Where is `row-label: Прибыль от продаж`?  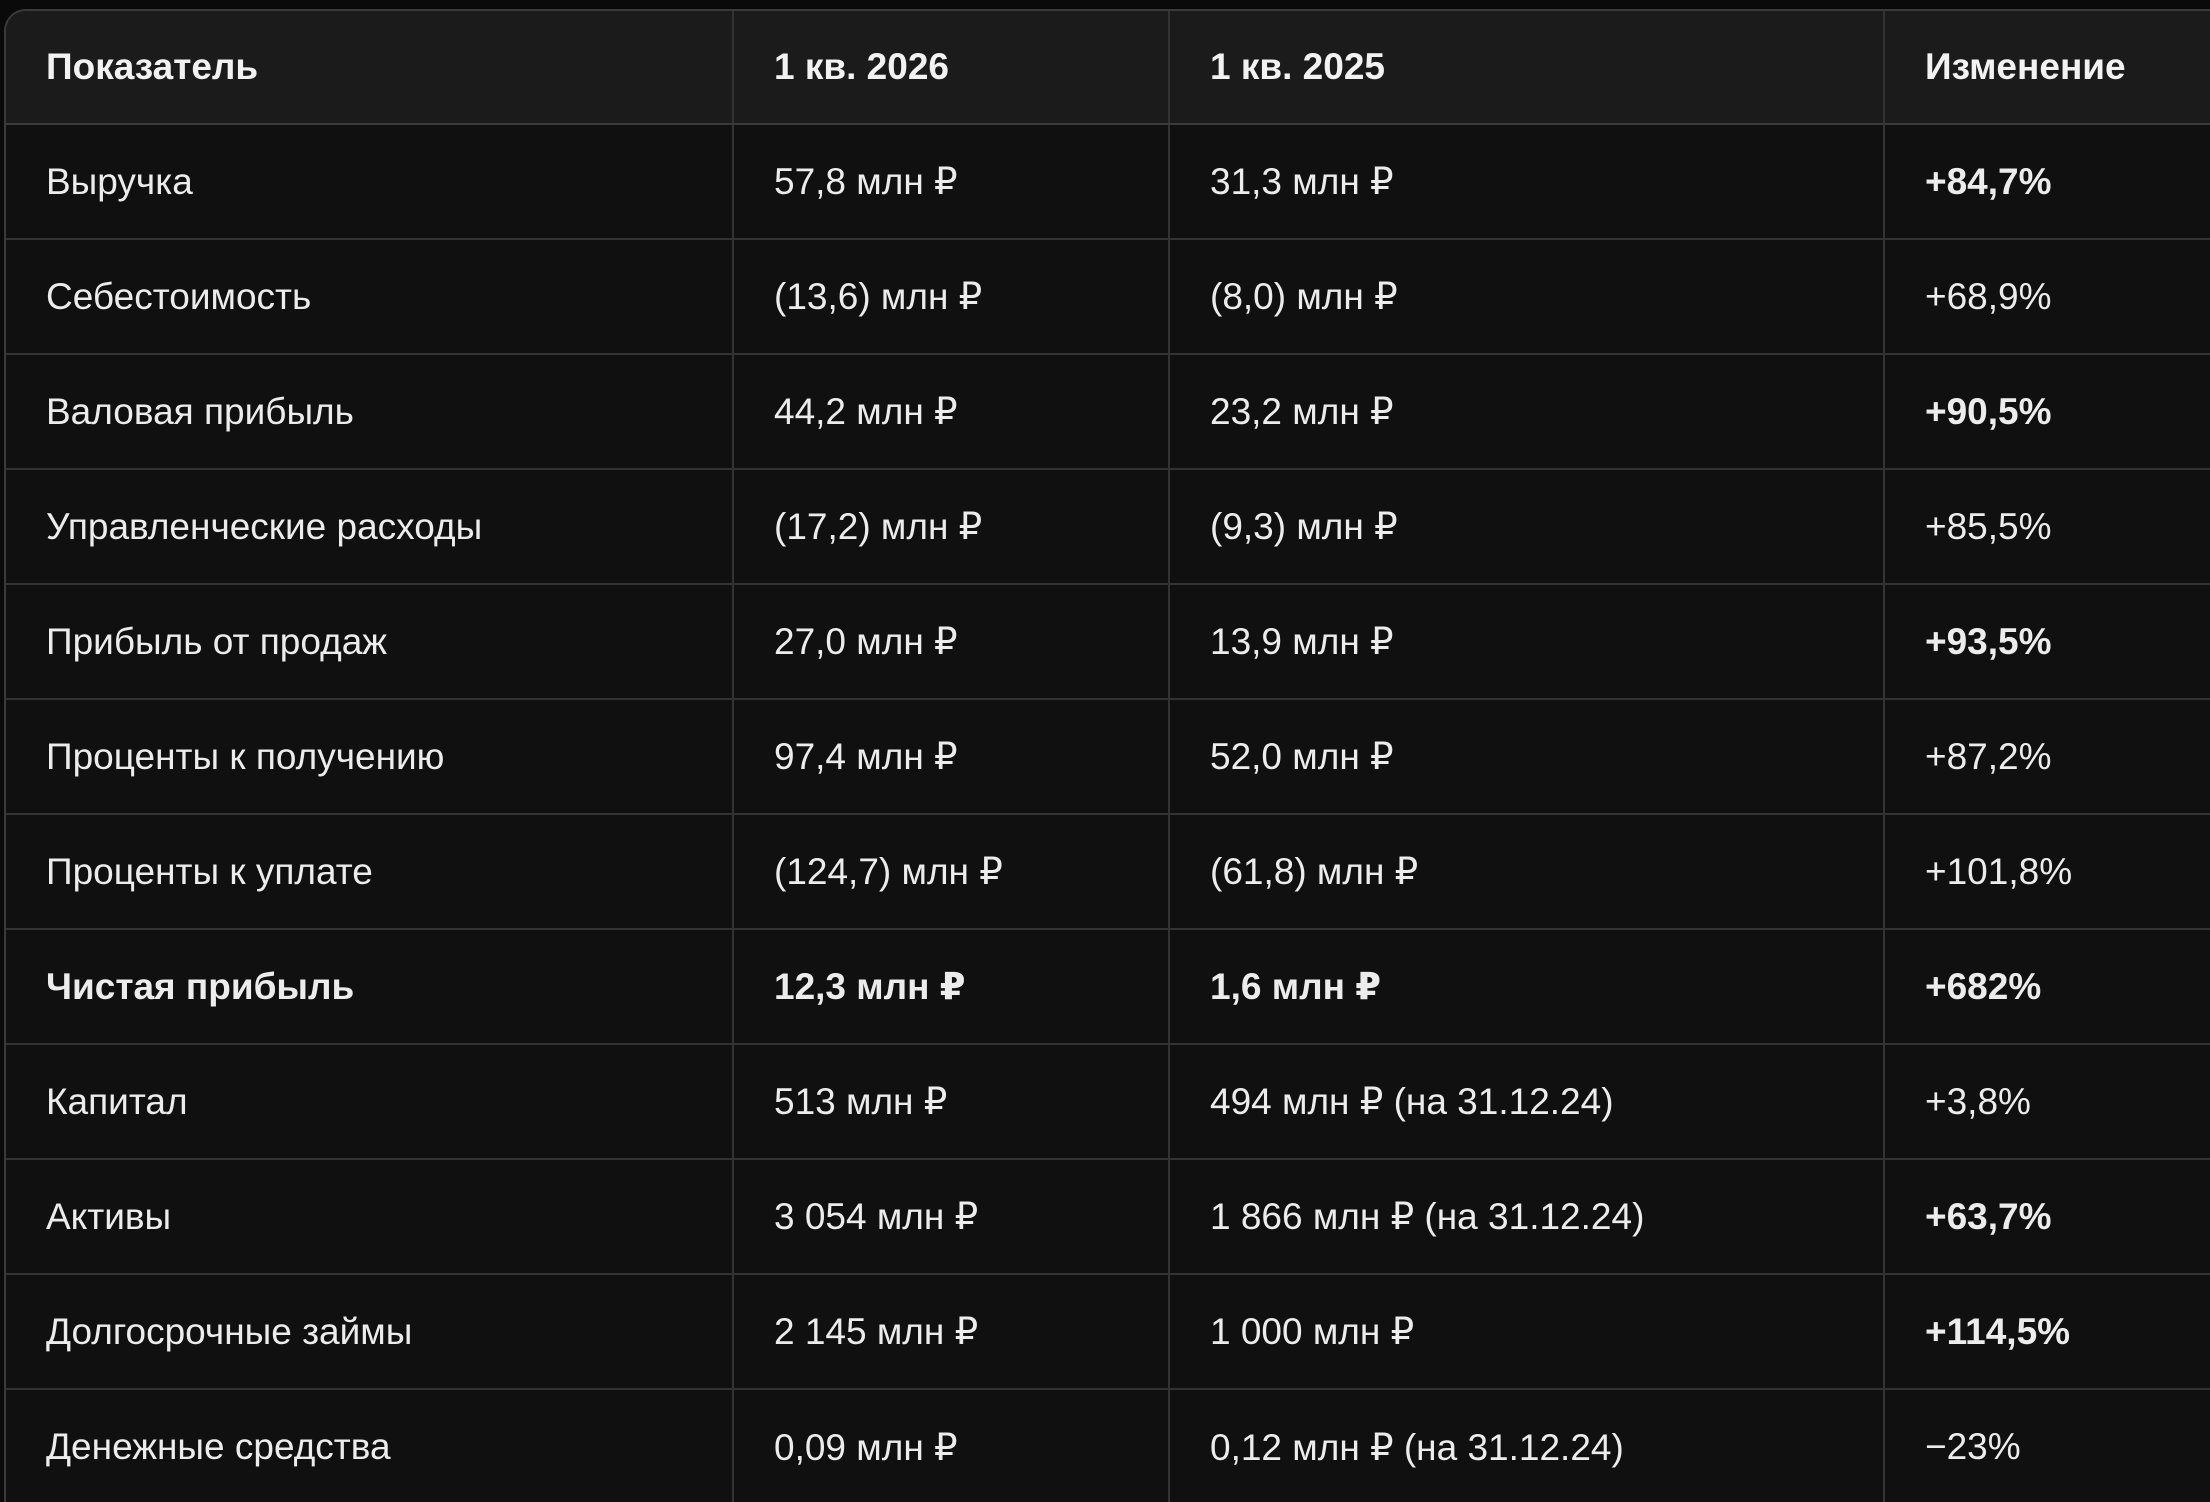 row-label: Прибыль от продаж is located at coordinates (369, 641).